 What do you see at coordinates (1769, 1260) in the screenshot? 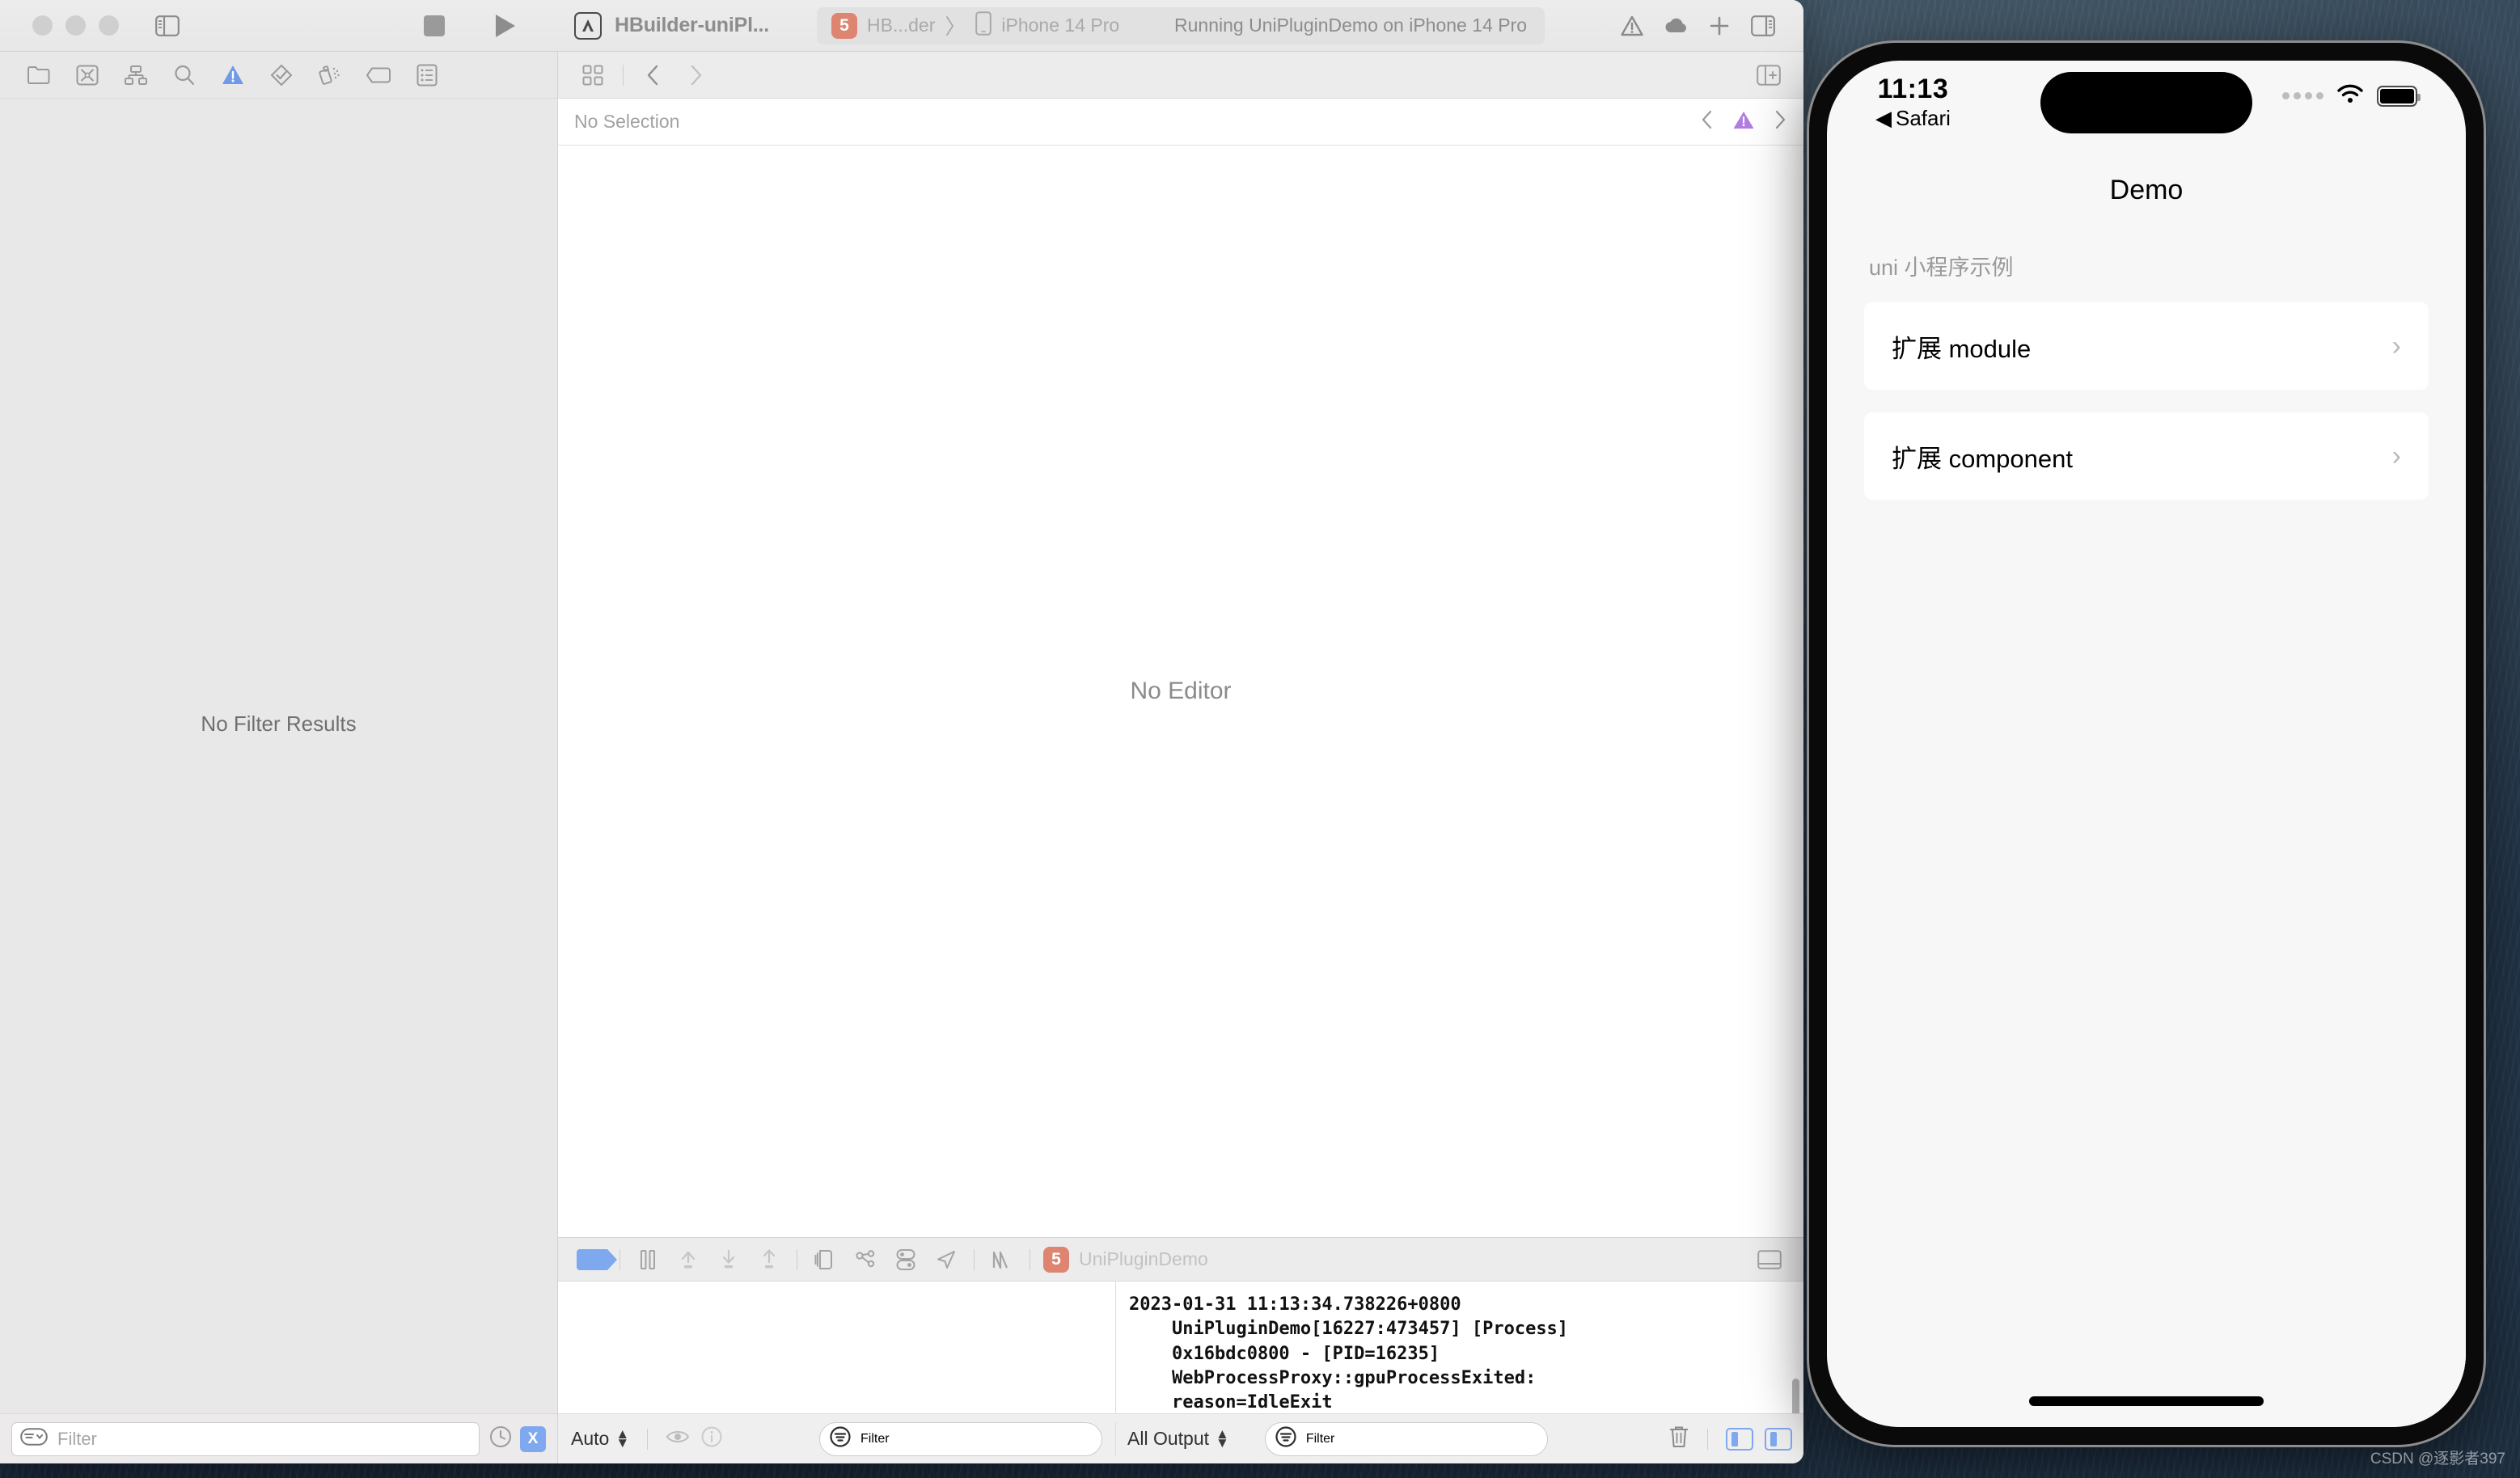
I see `console-panel-icon` at bounding box center [1769, 1260].